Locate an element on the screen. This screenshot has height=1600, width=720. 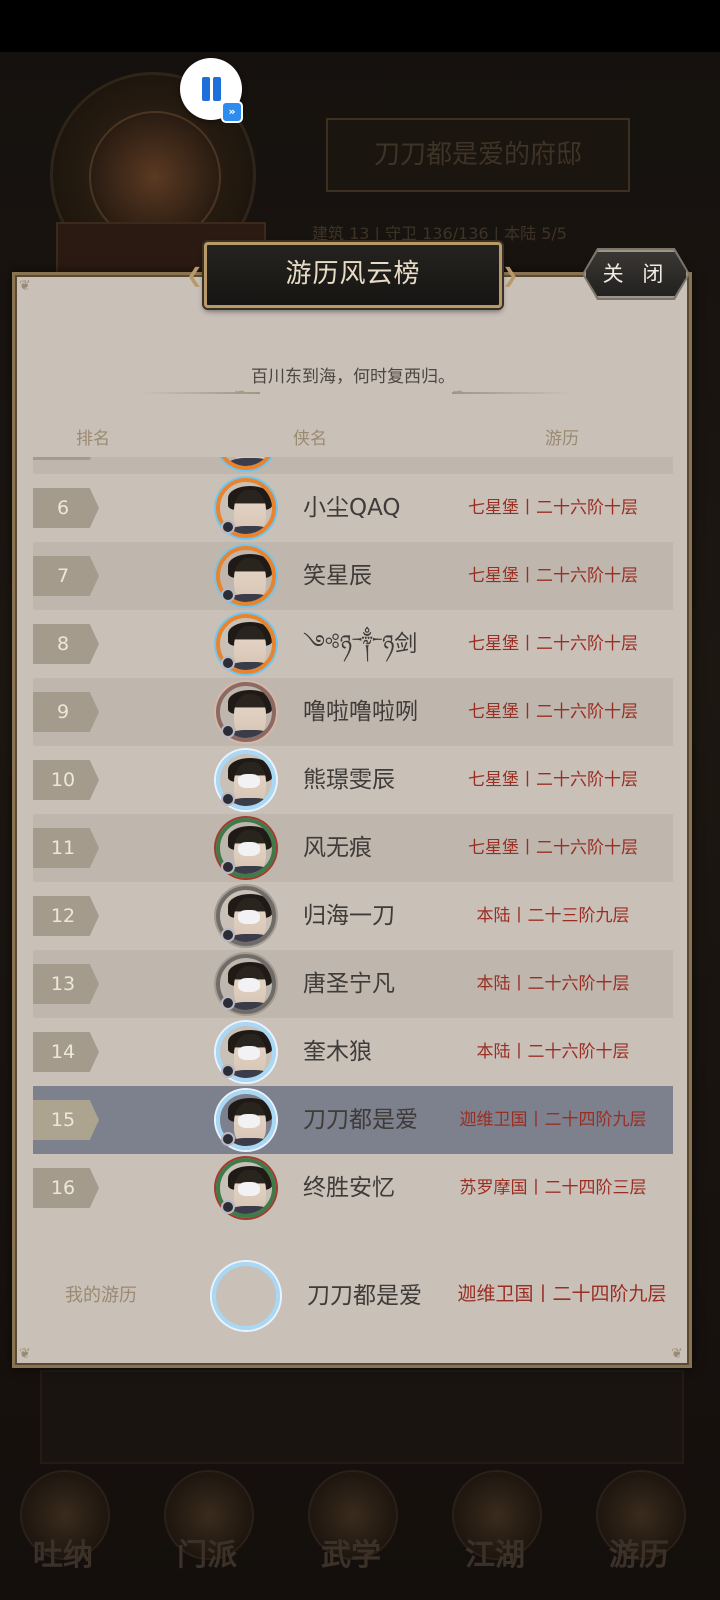
player-name: 奎木狼 is located at coordinates (337, 1052).